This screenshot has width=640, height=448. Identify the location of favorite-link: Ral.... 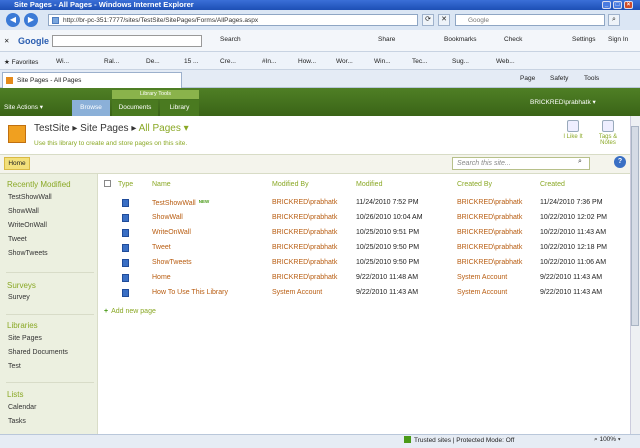
(111, 61).